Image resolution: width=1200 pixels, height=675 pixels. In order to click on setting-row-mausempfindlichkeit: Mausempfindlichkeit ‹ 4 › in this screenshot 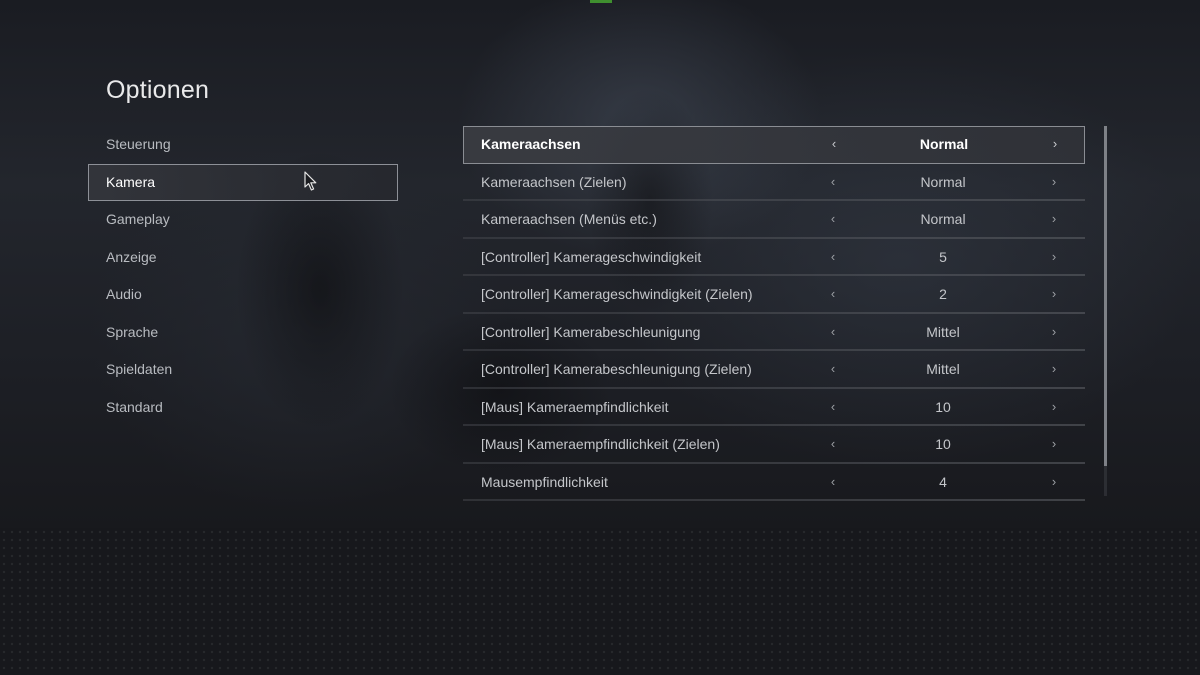, I will do `click(774, 483)`.